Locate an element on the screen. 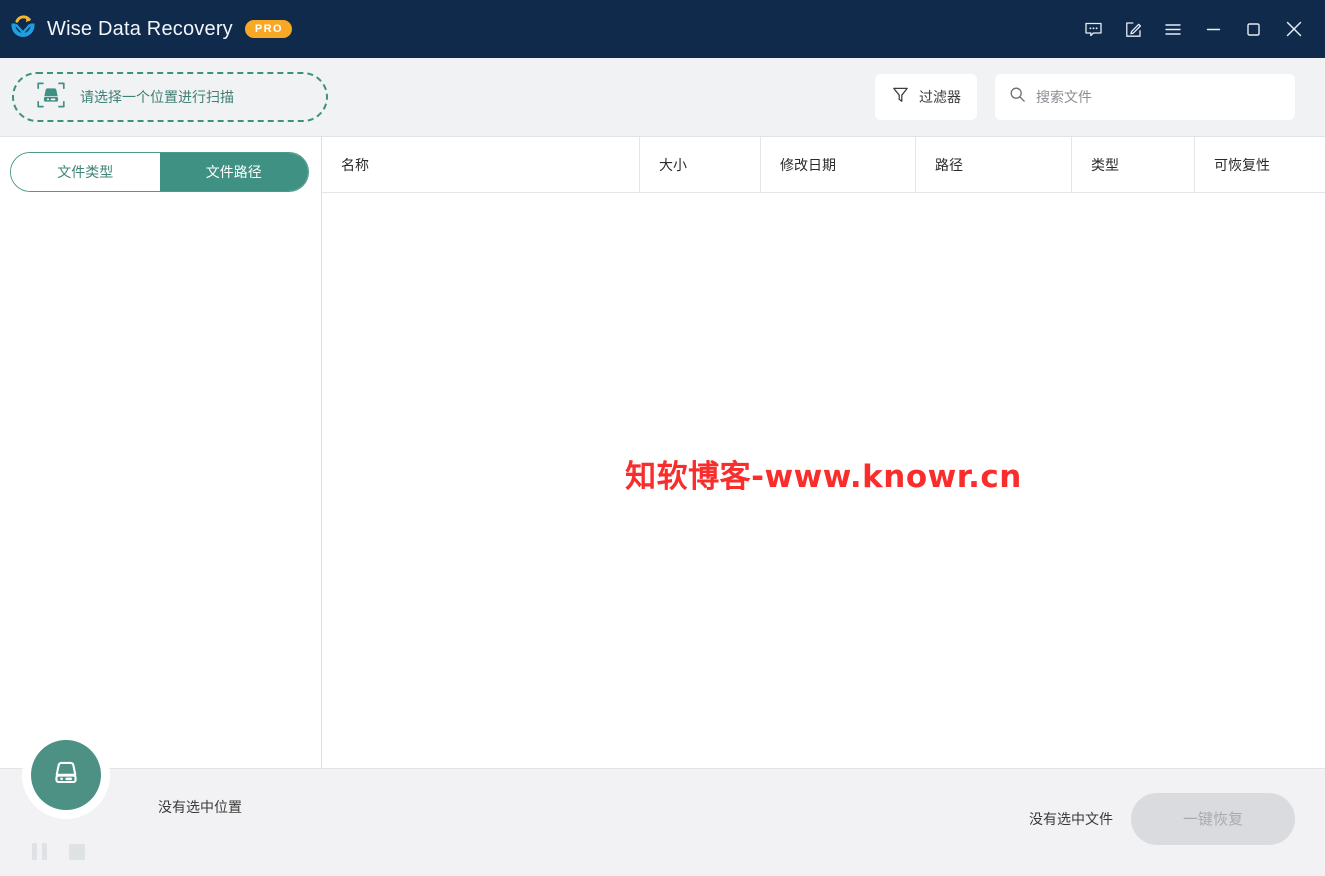  sidebar-view-toggle: 文件类型 文件路径 is located at coordinates (159, 172).